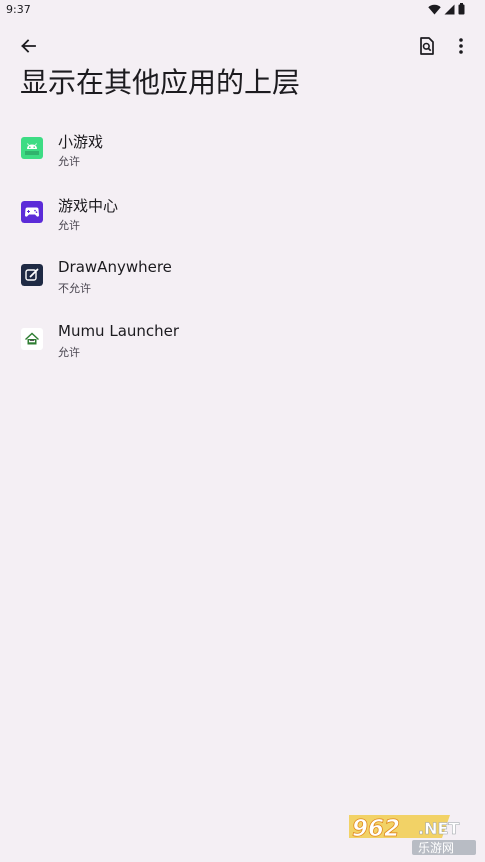 The width and height of the screenshot is (485, 862). Describe the element at coordinates (412, 834) in the screenshot. I see `watermark-logo: 962 .NET 乐游网` at that location.